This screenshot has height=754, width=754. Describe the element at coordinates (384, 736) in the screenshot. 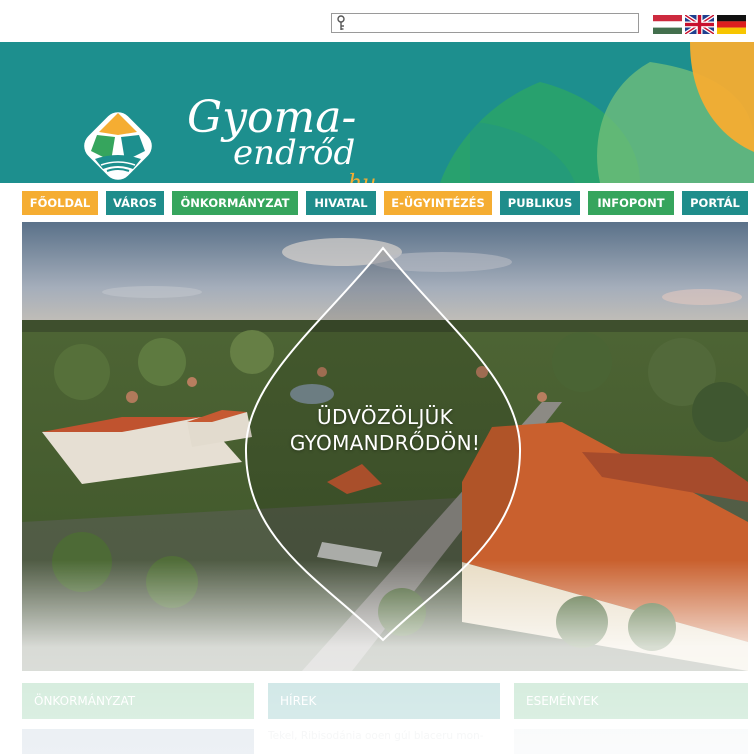

I see `news-preview-text: Tekel, Ribisodánia ooen gúl blaceru mon-` at that location.